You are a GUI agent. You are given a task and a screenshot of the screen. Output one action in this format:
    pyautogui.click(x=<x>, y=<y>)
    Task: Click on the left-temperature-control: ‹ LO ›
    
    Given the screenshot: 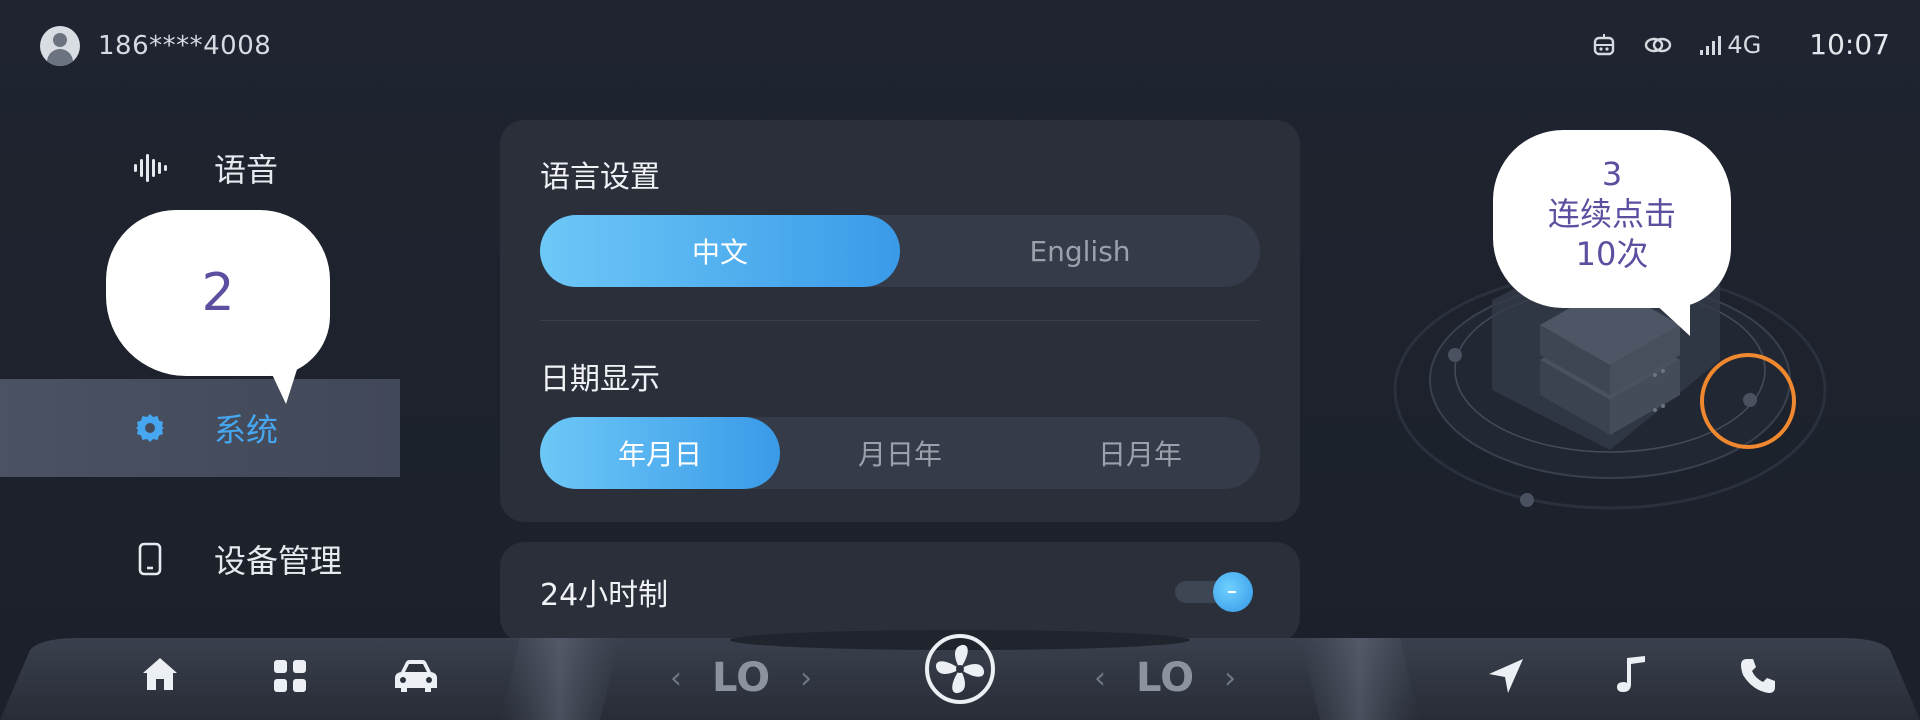 What is the action you would take?
    pyautogui.click(x=741, y=678)
    